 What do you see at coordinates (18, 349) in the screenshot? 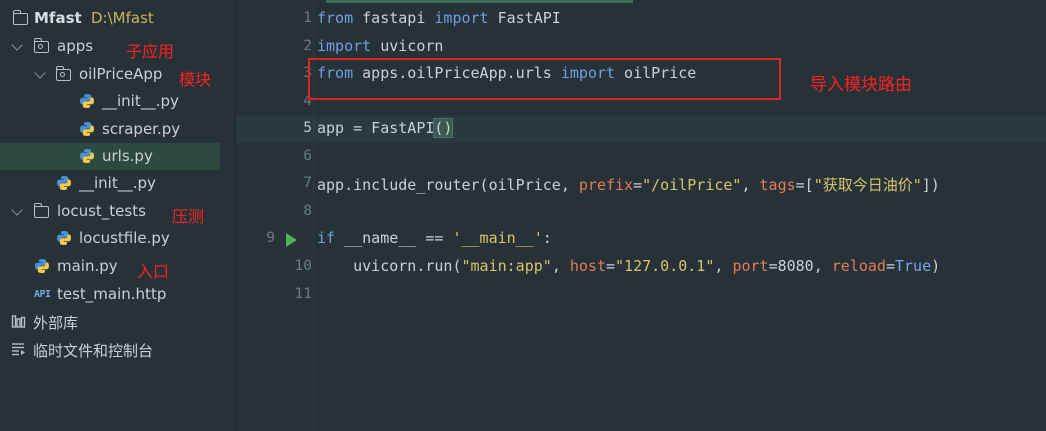
I see `scratches-icon` at bounding box center [18, 349].